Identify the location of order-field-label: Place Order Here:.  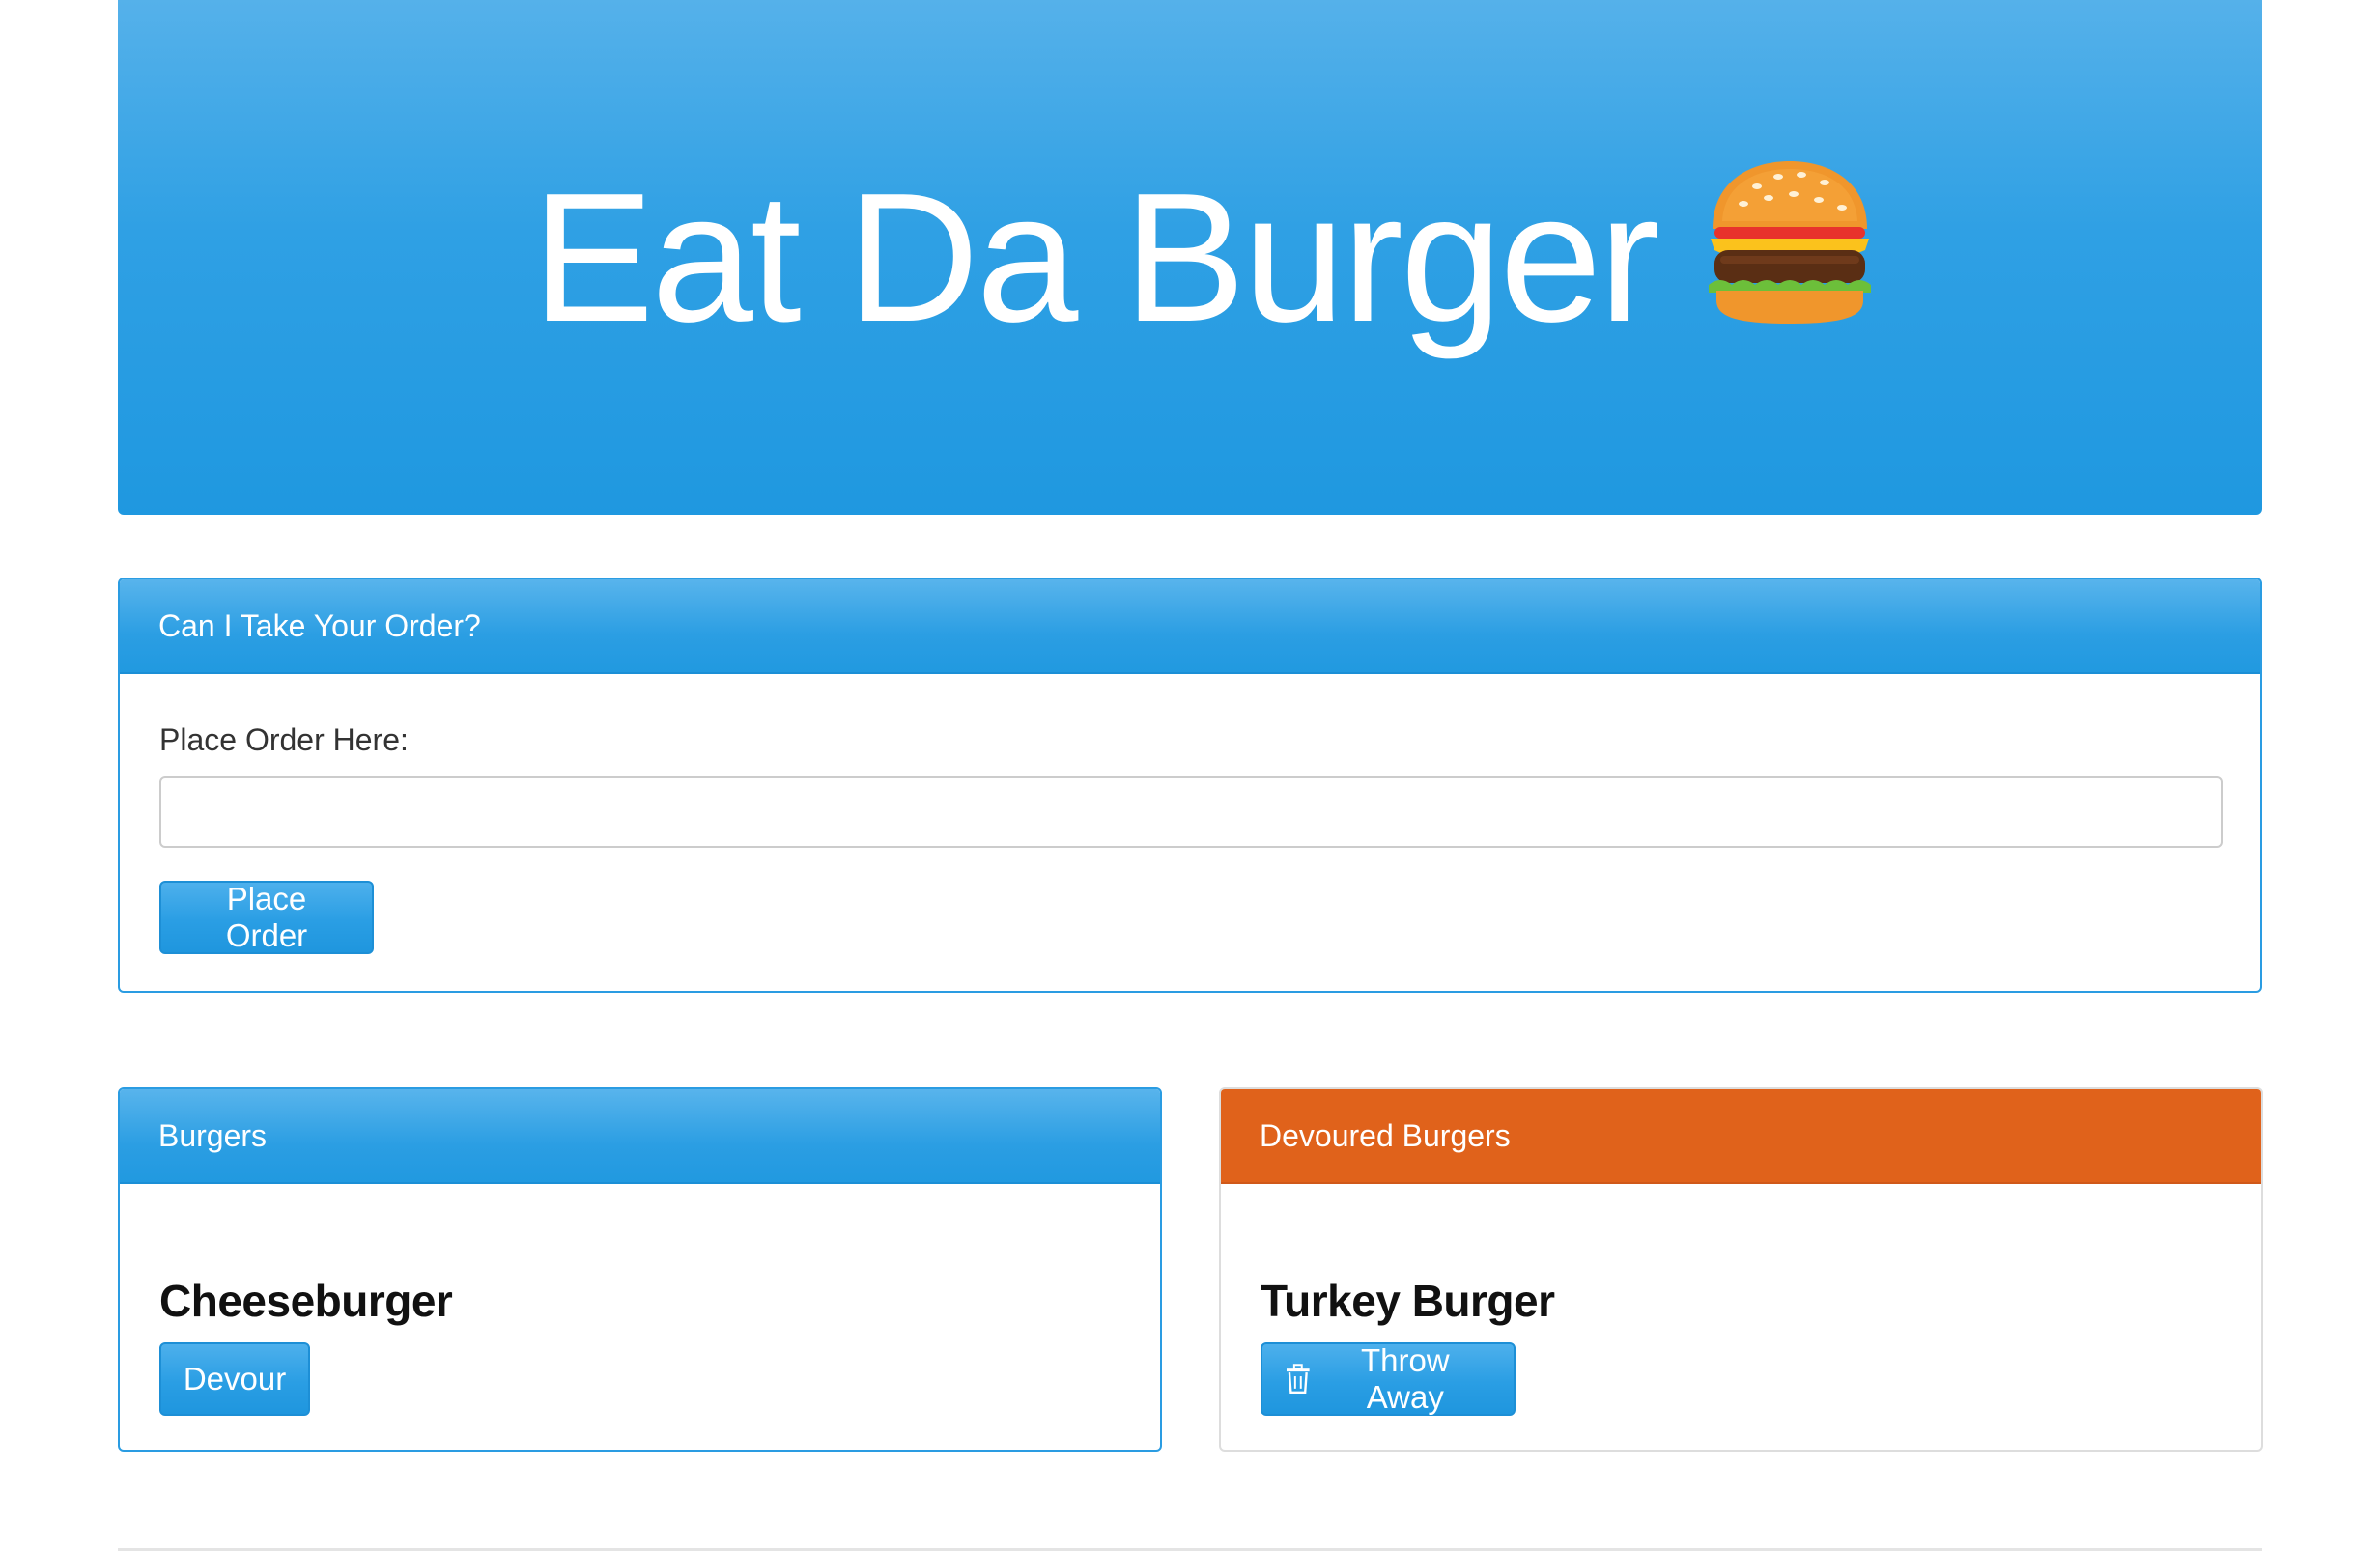
(284, 739).